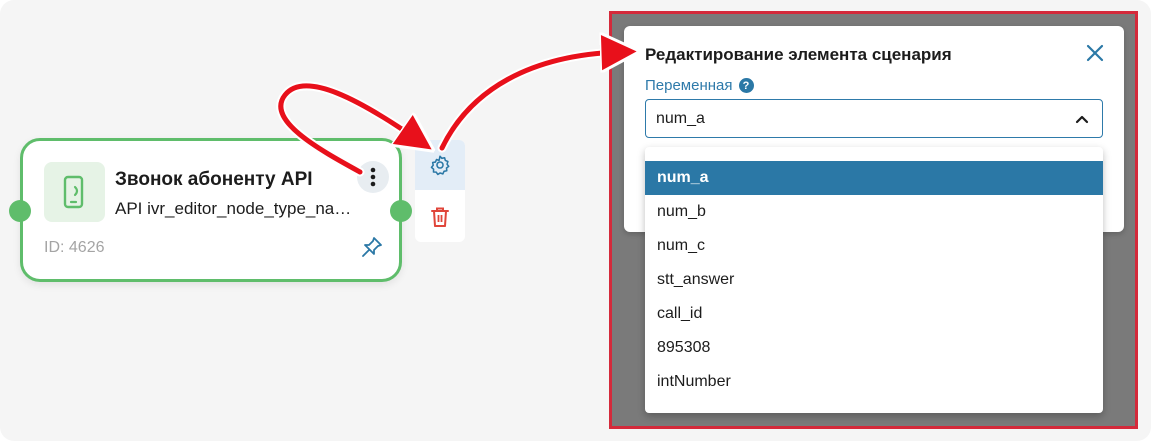 This screenshot has height=441, width=1151. I want to click on phone-call-icon, so click(73, 192).